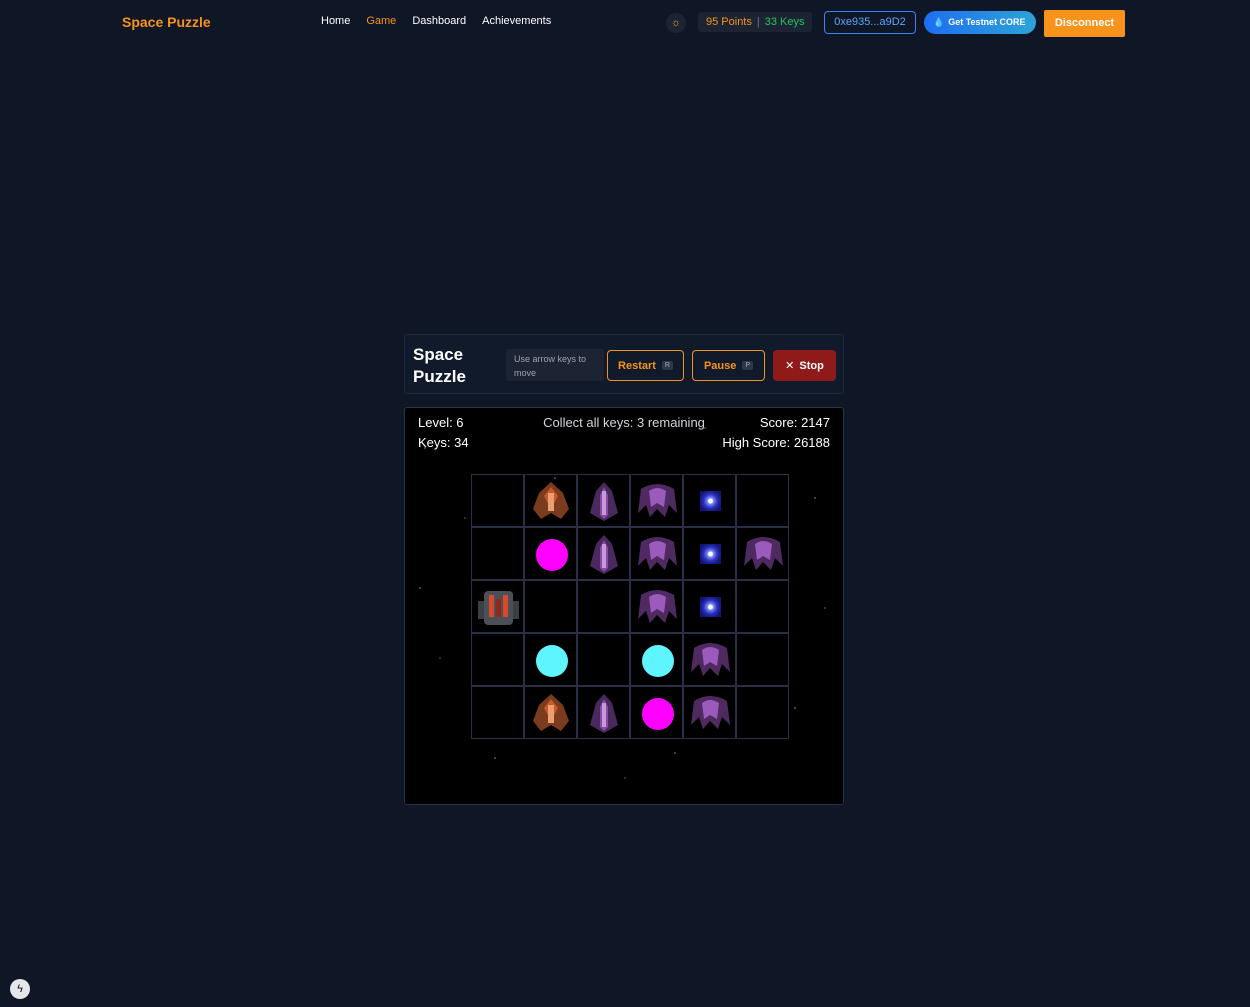 This screenshot has width=1250, height=1007. Describe the element at coordinates (1084, 23) in the screenshot. I see `disconnect-button: Disconnect` at that location.